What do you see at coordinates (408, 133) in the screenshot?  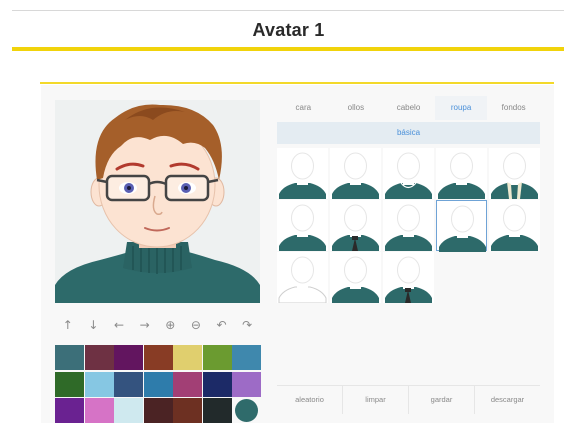 I see `subtab-basica: básica` at bounding box center [408, 133].